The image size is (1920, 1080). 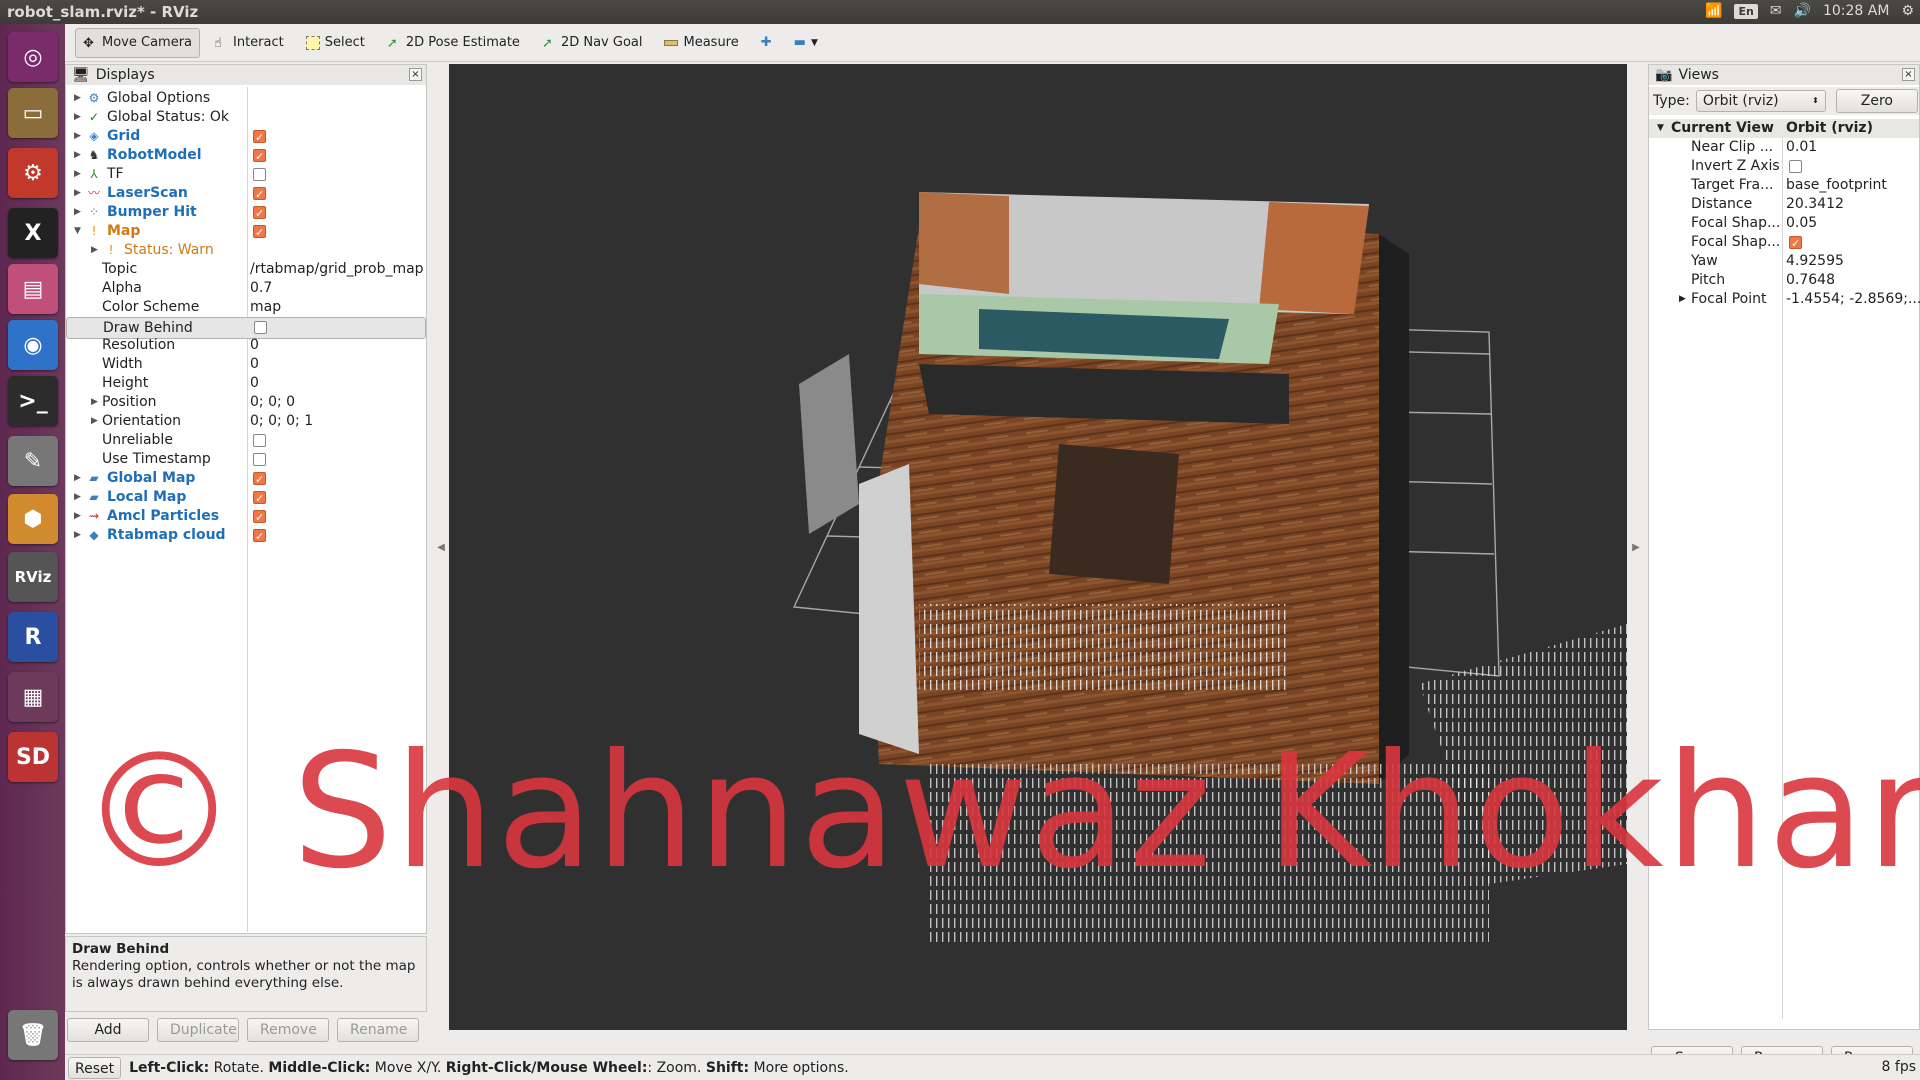 I want to click on display-row: ▶ ⁘ Bumper Hit, so click(x=246, y=213).